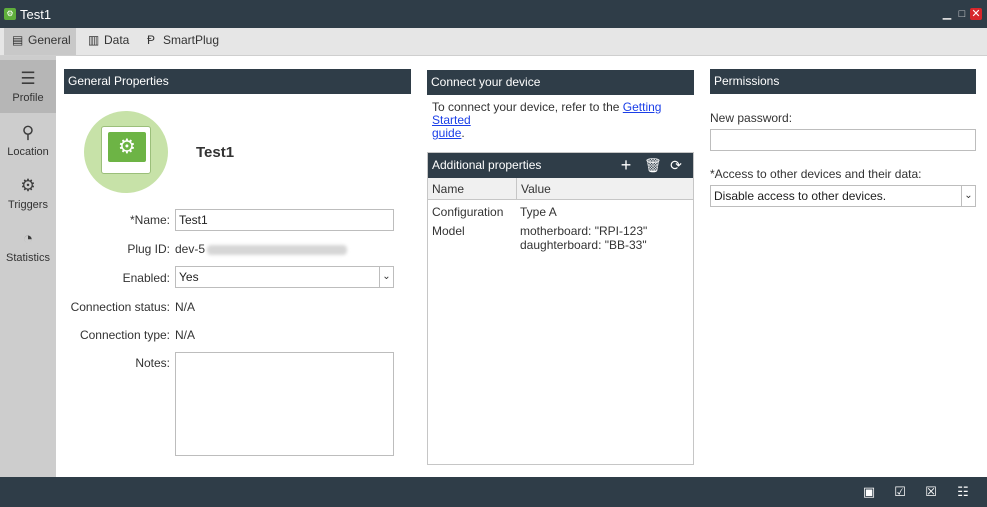  Describe the element at coordinates (120, 307) in the screenshot. I see `connection-status-label: Connection status:` at that location.